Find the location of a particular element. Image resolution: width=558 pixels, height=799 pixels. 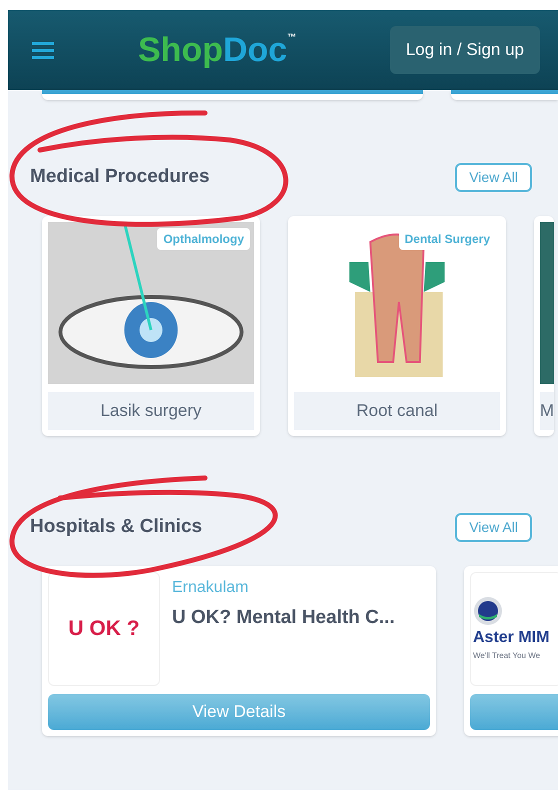

menu-icon is located at coordinates (43, 50).